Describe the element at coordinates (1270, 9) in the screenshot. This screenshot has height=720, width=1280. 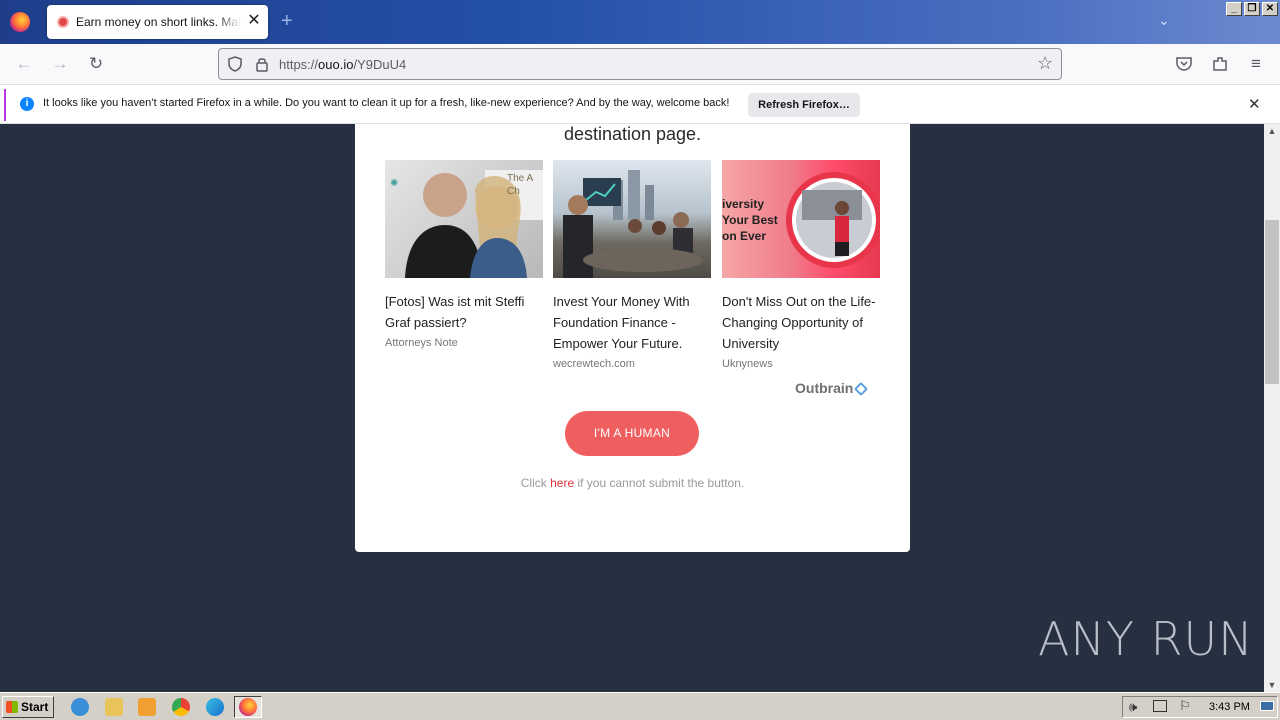
I see `close-window-icon: ✕` at that location.